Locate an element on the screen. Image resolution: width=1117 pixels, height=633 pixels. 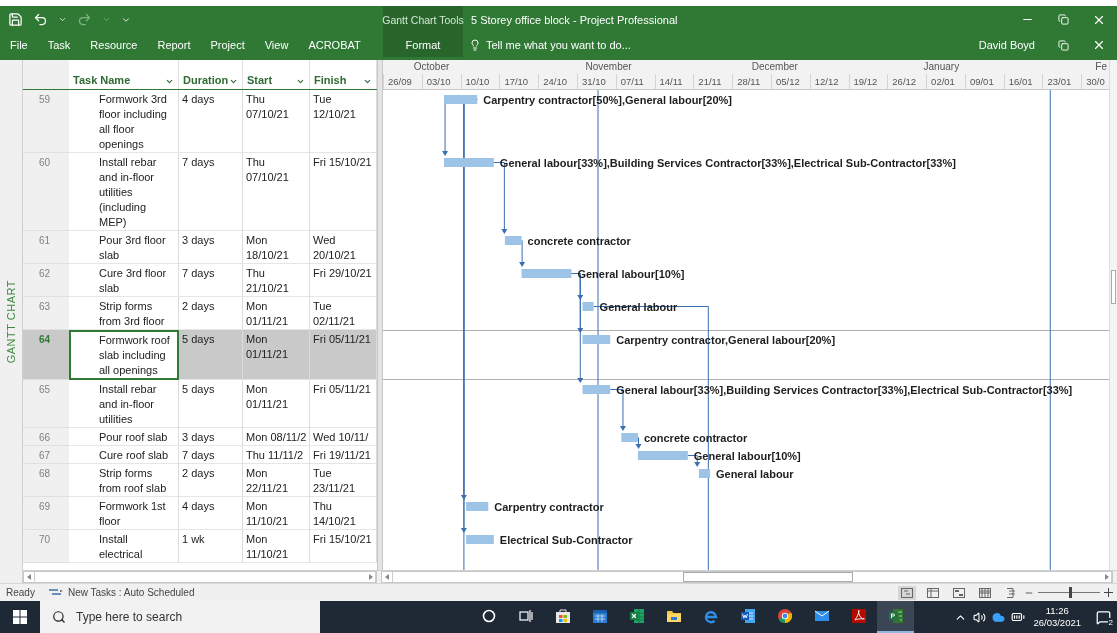
week-label: 17/10 is located at coordinates (519, 81).